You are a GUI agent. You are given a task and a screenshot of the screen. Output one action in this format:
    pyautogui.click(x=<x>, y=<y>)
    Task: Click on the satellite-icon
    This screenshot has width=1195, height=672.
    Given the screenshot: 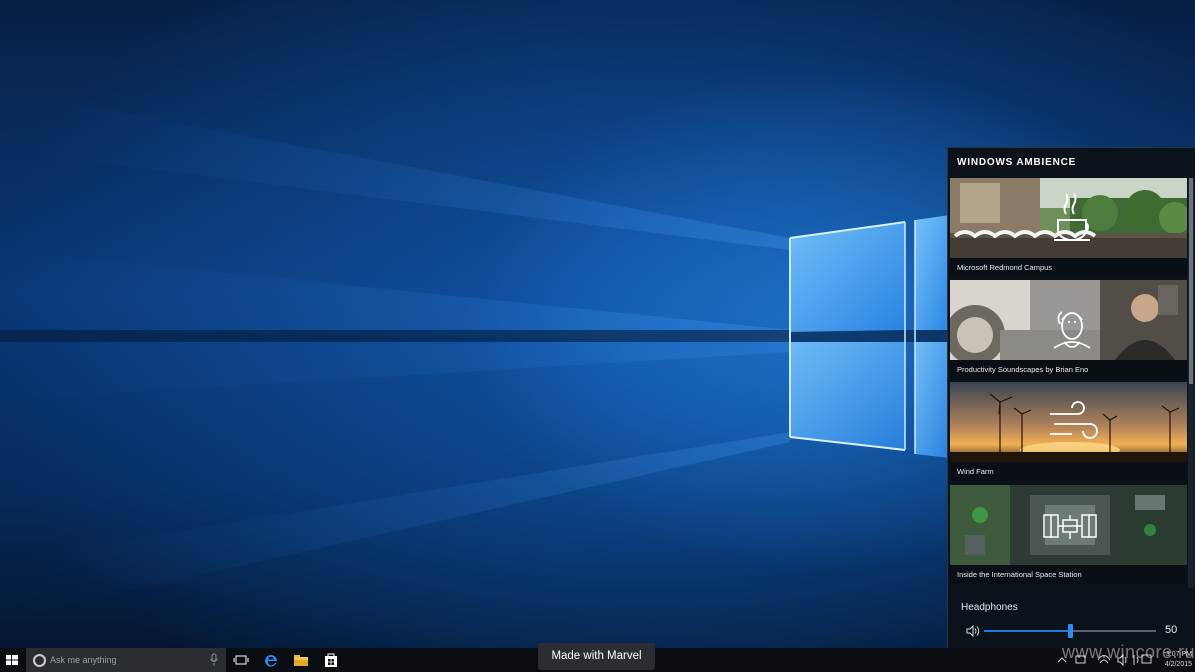 What is the action you would take?
    pyautogui.click(x=1070, y=526)
    